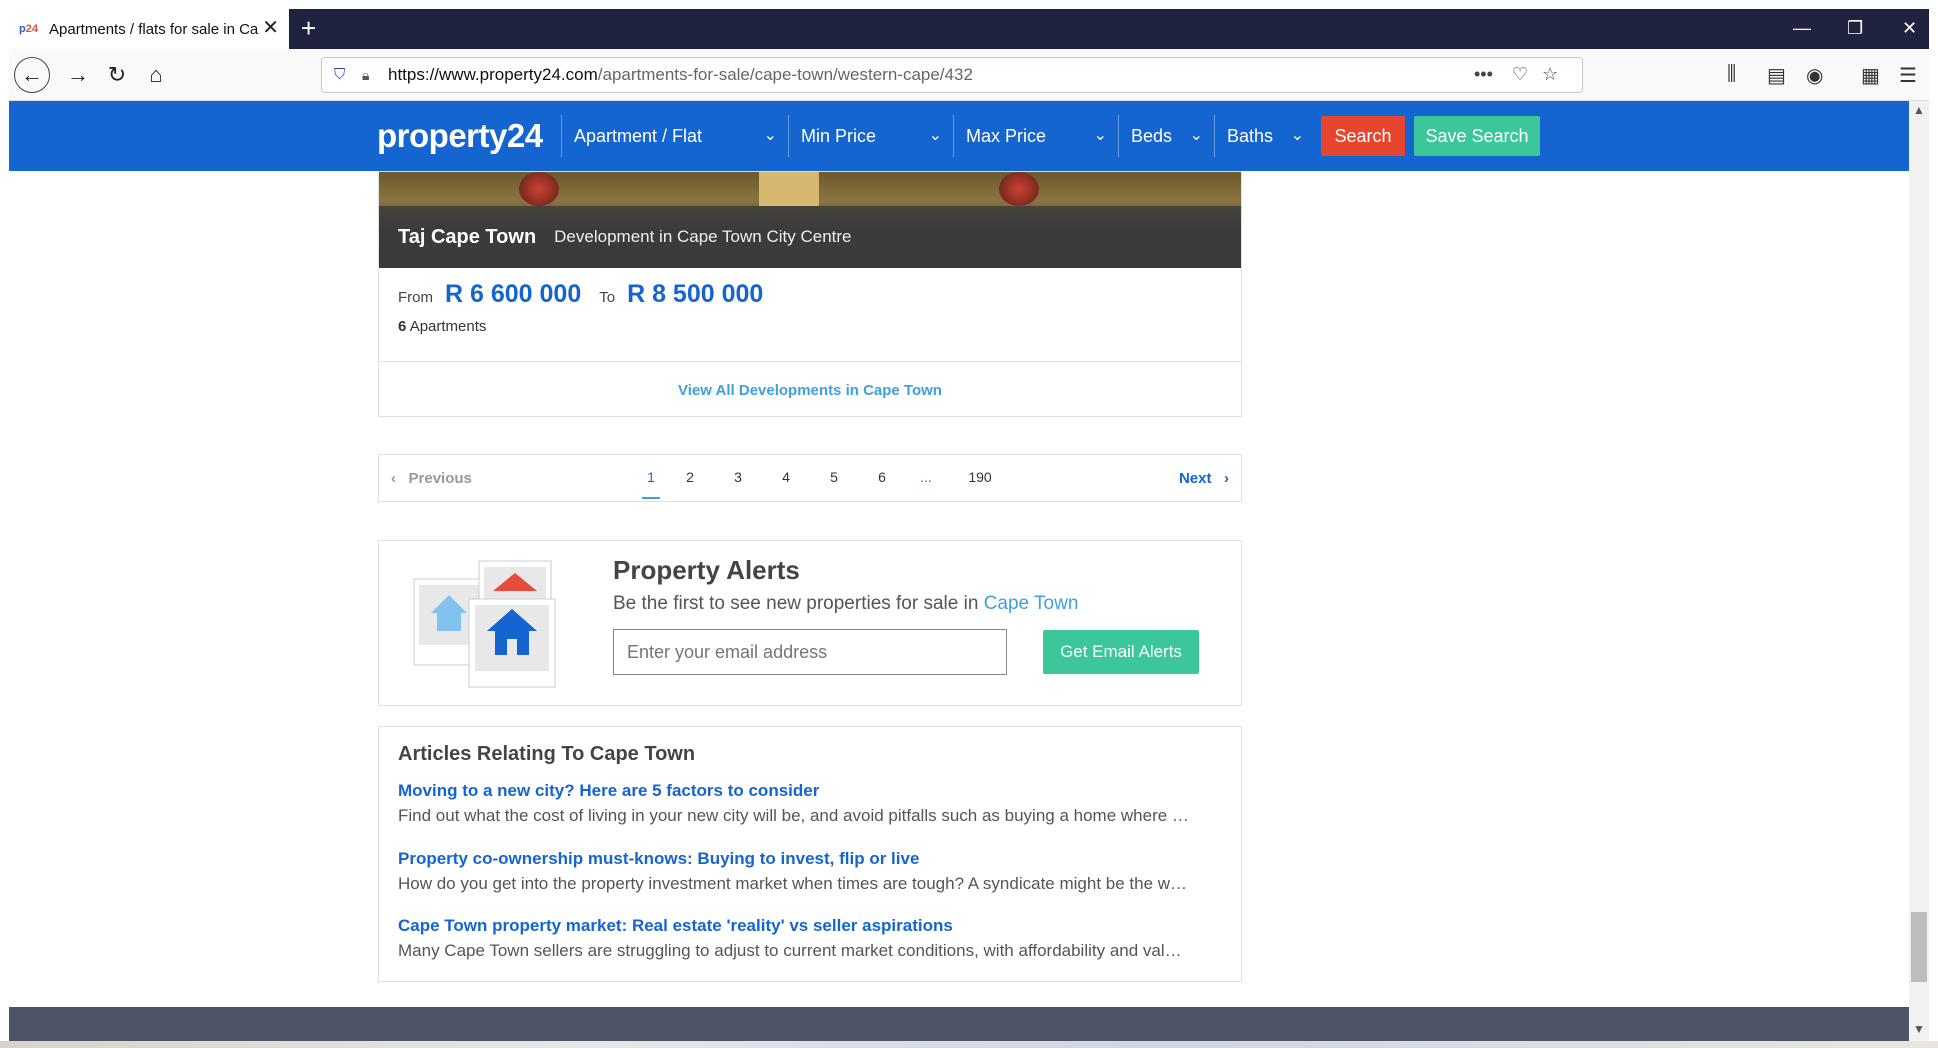 This screenshot has width=1938, height=1048. I want to click on from-price: R 6 600 000, so click(513, 294).